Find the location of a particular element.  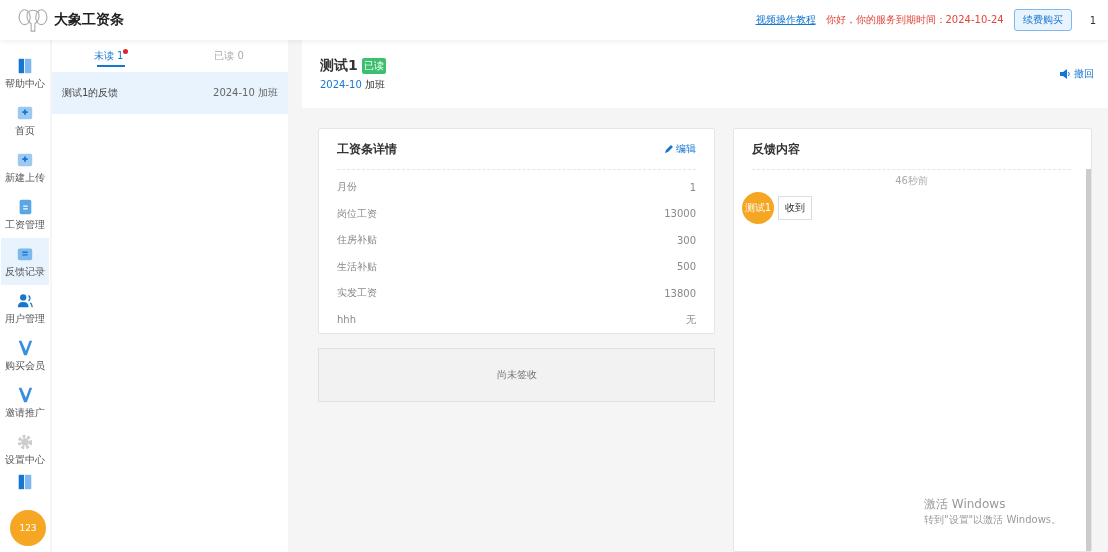

speaker-icon is located at coordinates (1065, 74).